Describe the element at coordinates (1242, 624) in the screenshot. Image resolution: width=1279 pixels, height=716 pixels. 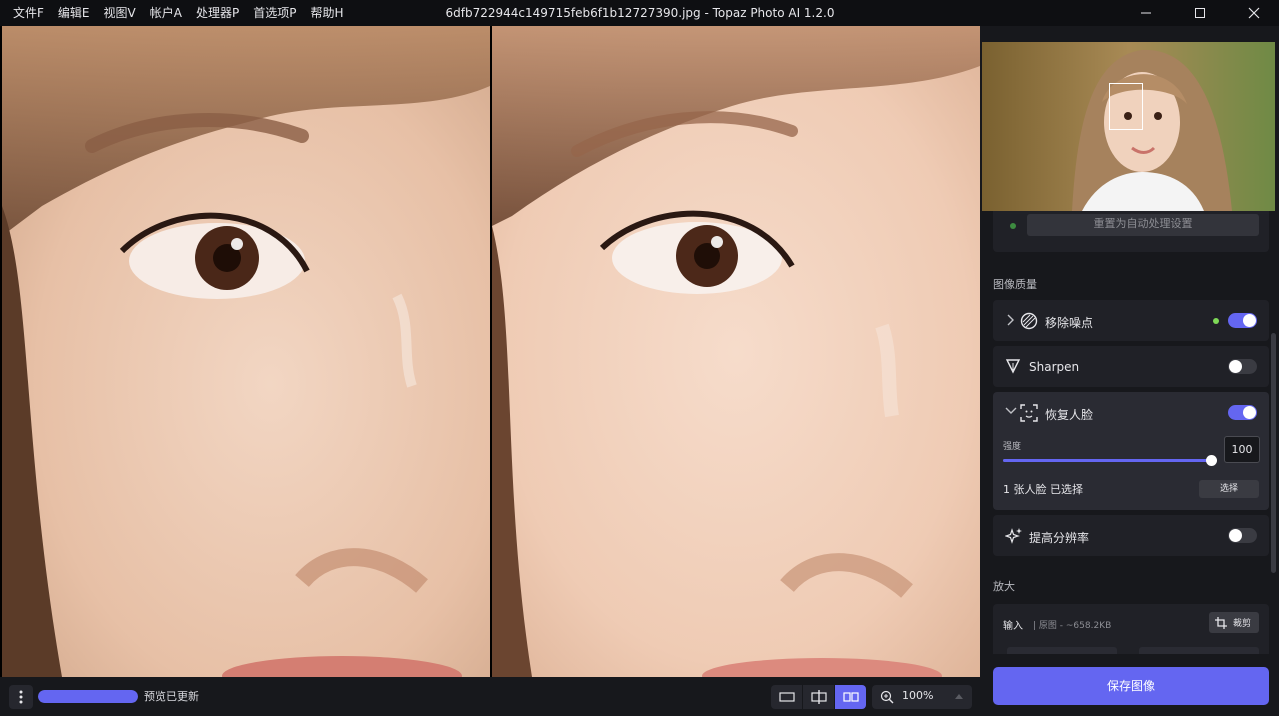
I see `crop-label: 裁剪` at that location.